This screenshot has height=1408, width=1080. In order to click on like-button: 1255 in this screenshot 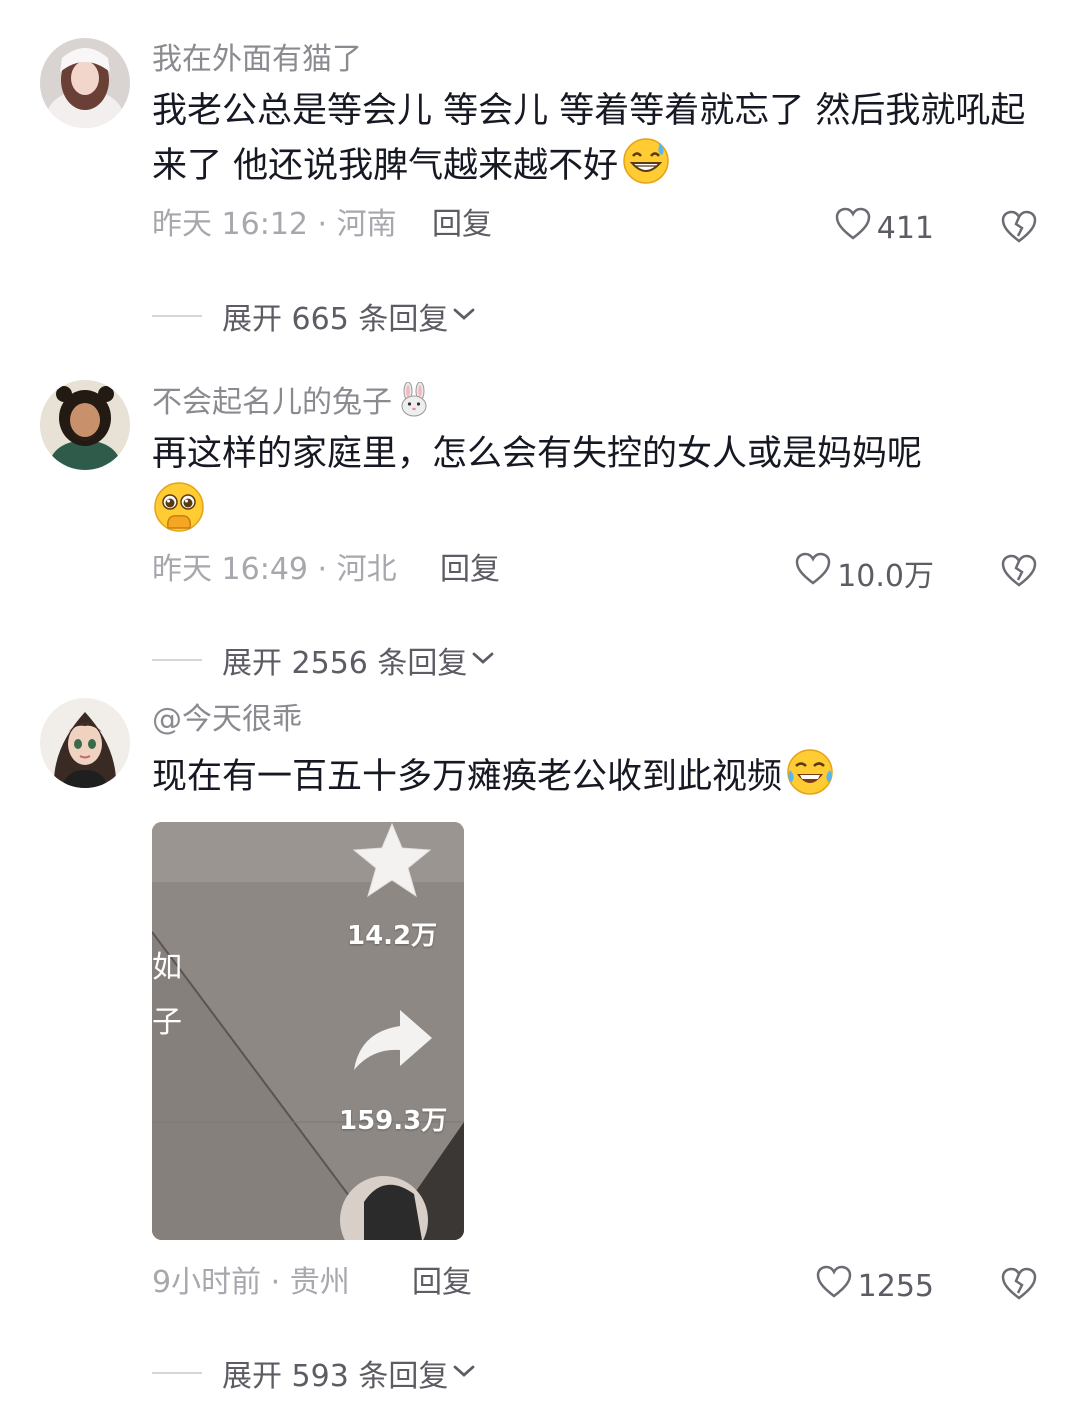, I will do `click(875, 1286)`.